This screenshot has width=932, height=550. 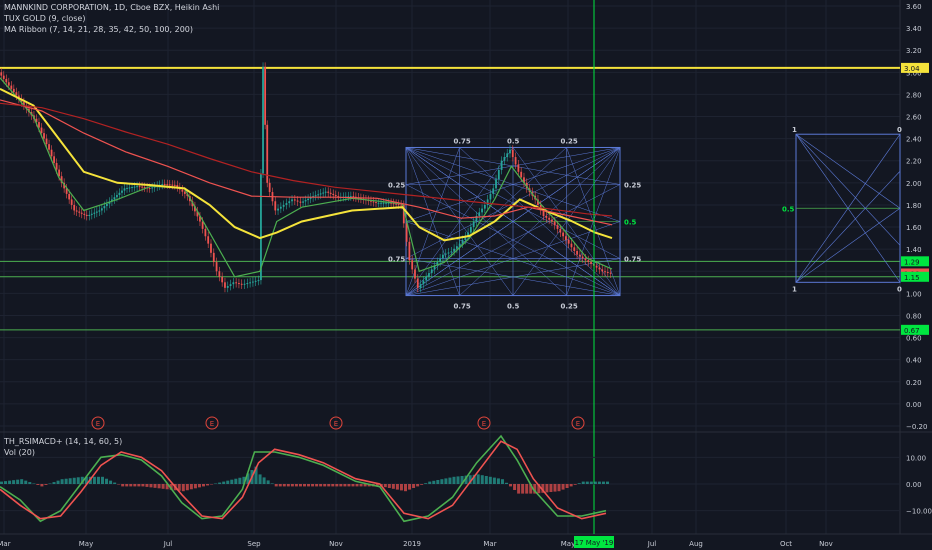 I want to click on fib-box-label: 0, so click(x=899, y=289).